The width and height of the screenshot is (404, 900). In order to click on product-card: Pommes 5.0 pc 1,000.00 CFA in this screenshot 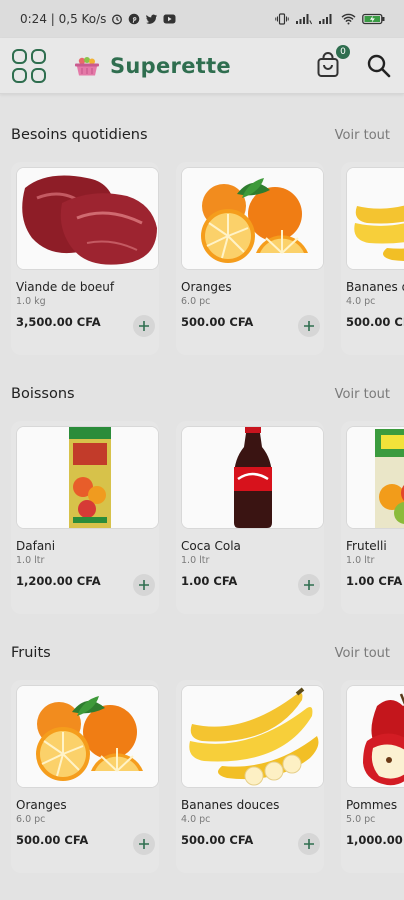, I will do `click(372, 776)`.